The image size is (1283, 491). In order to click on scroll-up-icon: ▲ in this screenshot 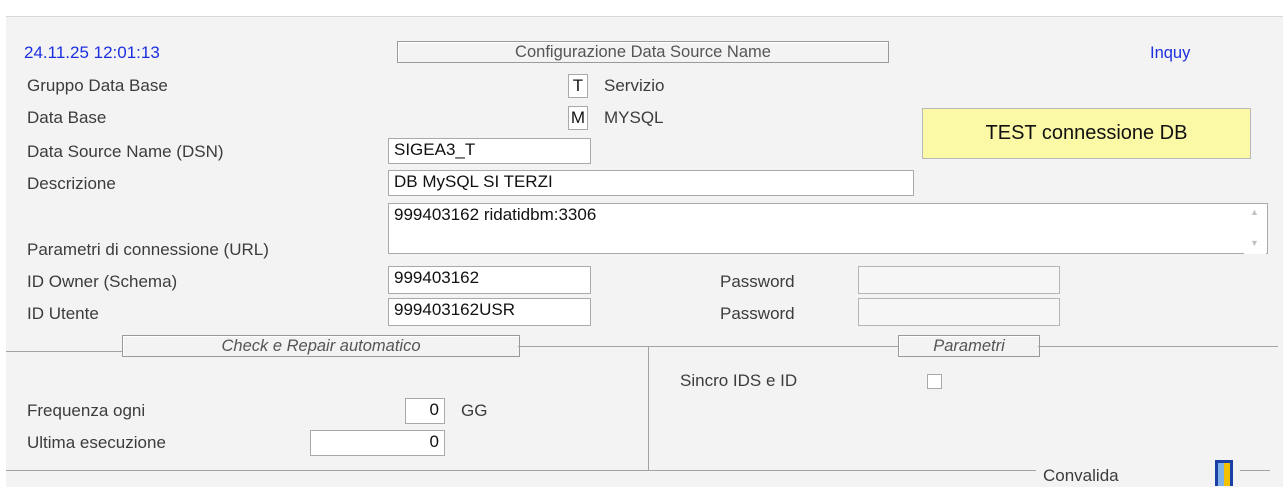, I will do `click(1254, 212)`.